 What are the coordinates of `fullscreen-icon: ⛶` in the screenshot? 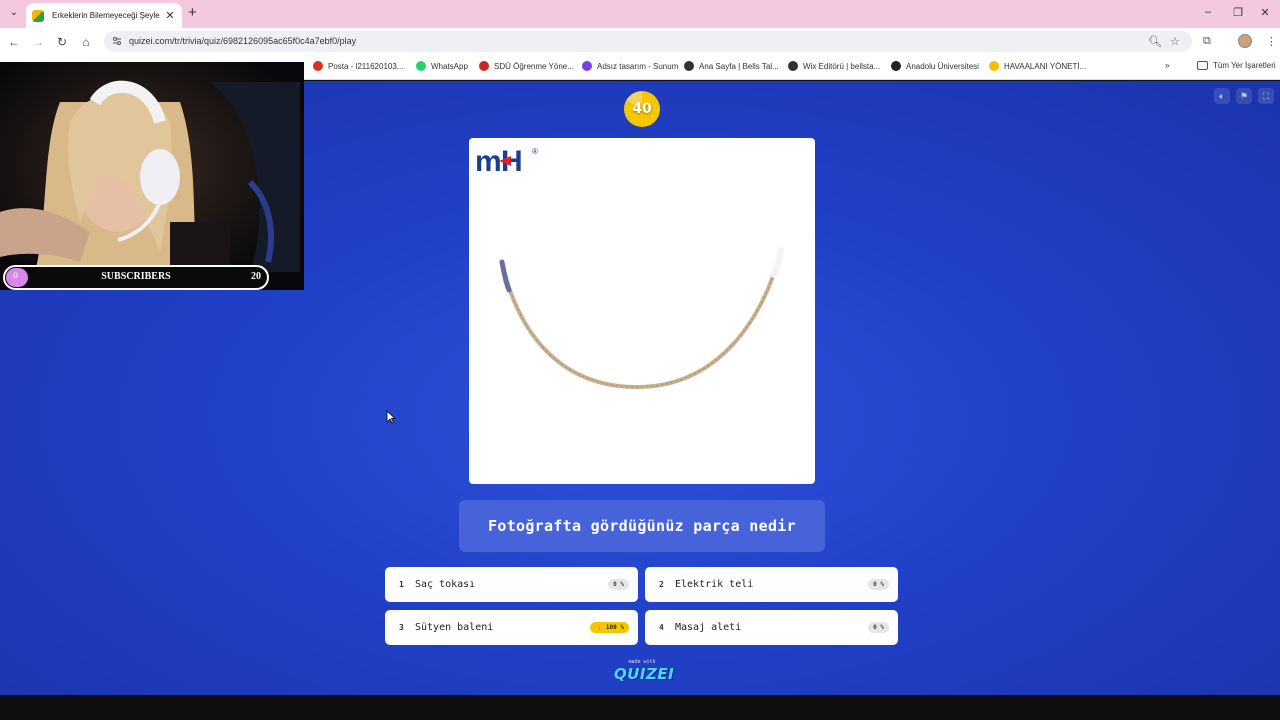 It's located at (1266, 96).